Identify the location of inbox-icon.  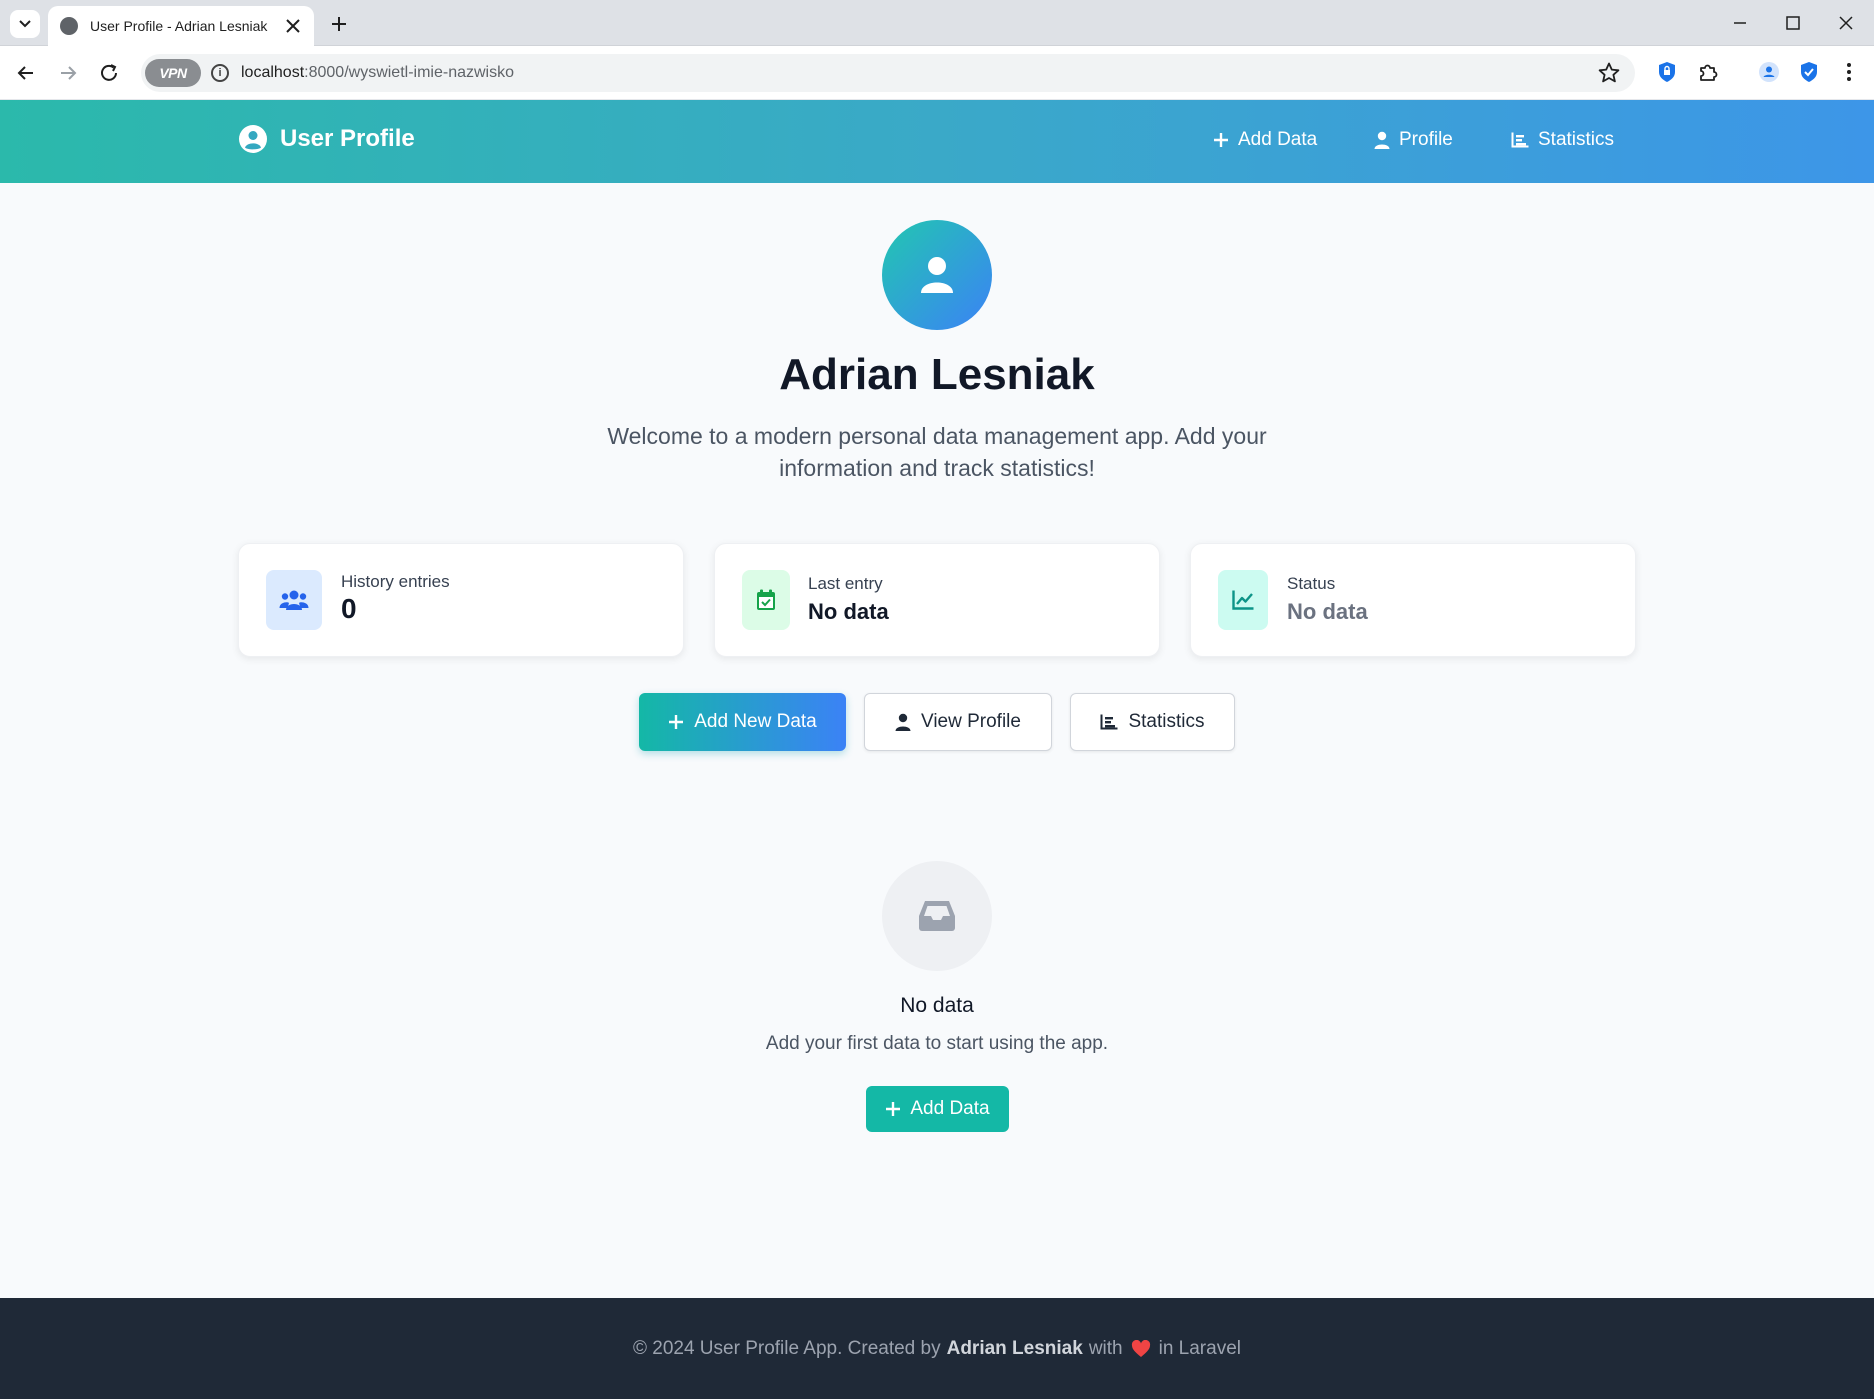
(937, 916).